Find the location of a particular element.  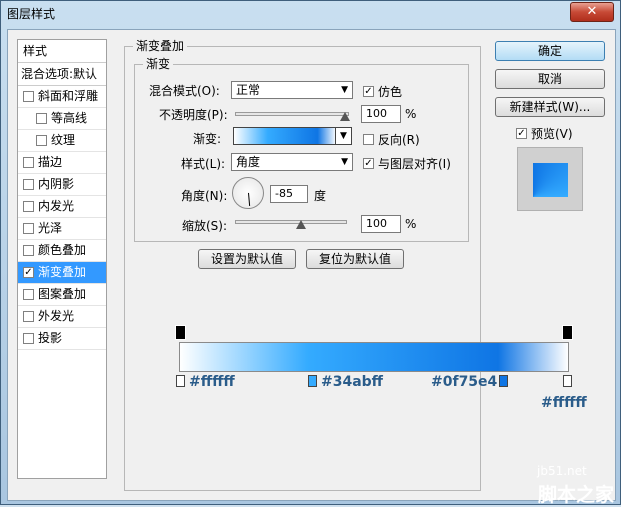

texture-checkbox is located at coordinates (41, 140).